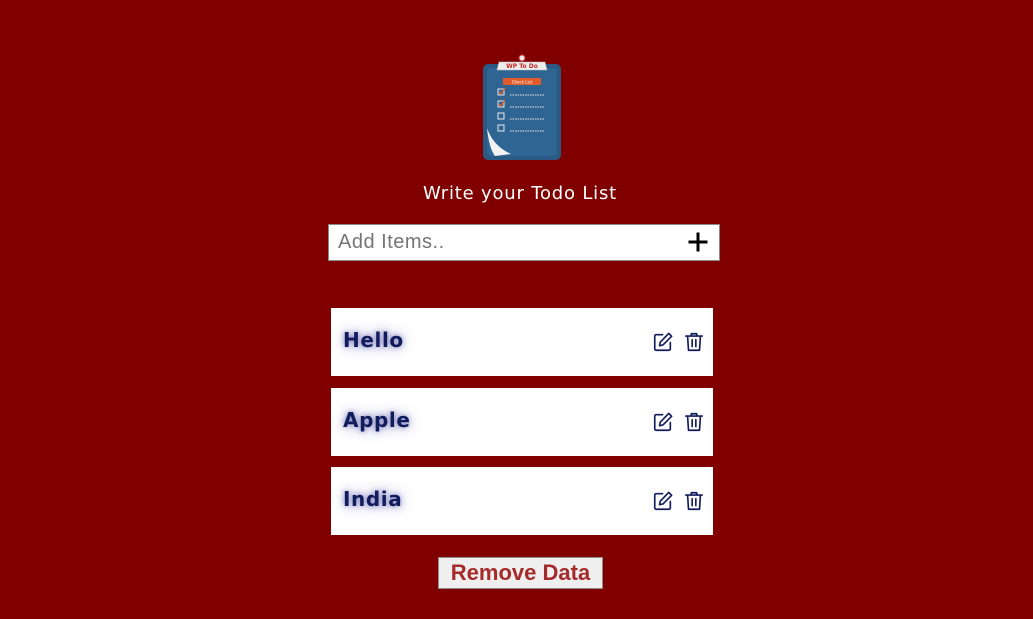 This screenshot has width=1033, height=619. What do you see at coordinates (519, 193) in the screenshot?
I see `page-subtitle: Write your Todo List` at bounding box center [519, 193].